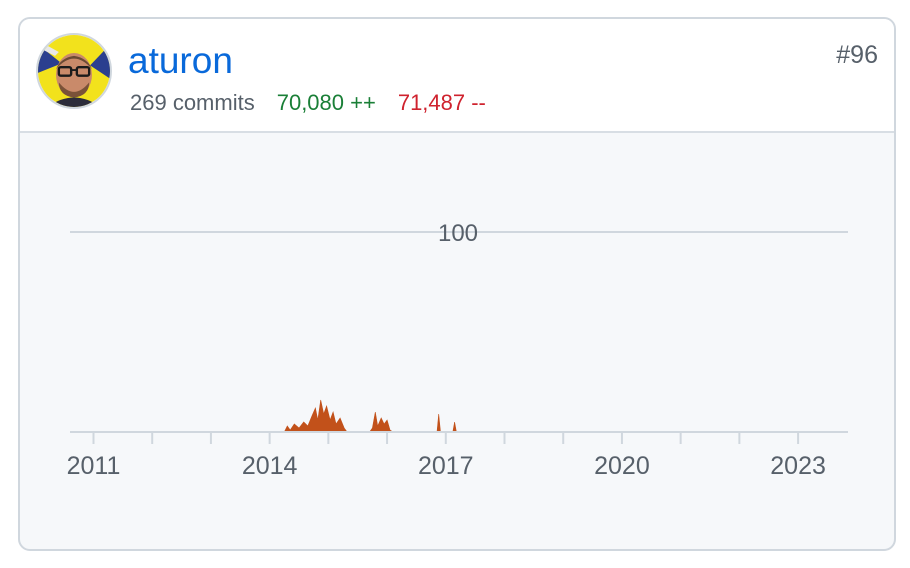 The image size is (910, 568). What do you see at coordinates (180, 61) in the screenshot?
I see `contributor-username-link: aturon` at bounding box center [180, 61].